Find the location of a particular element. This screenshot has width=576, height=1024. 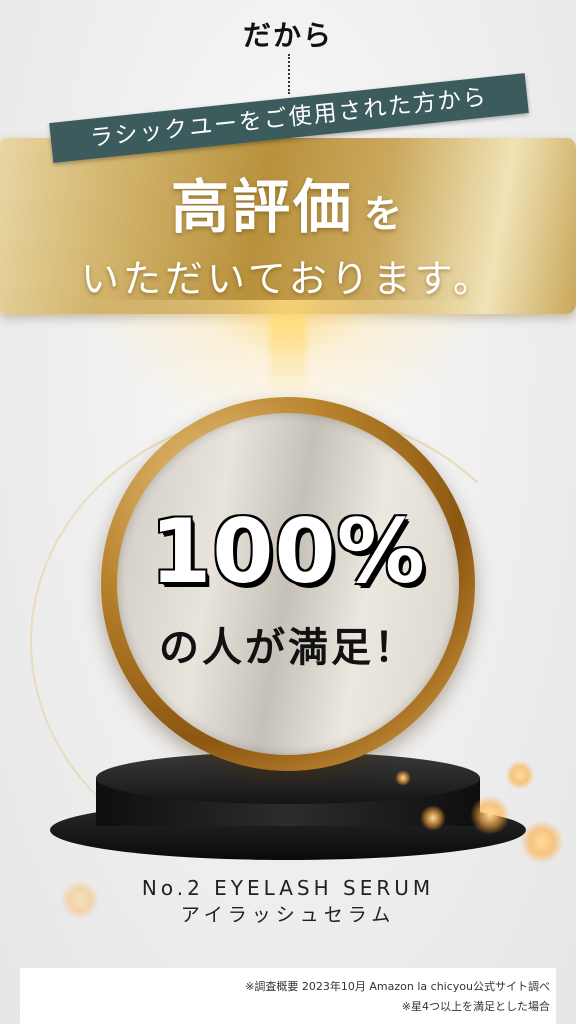

banner-subtitle: いただいております。 is located at coordinates (288, 279).